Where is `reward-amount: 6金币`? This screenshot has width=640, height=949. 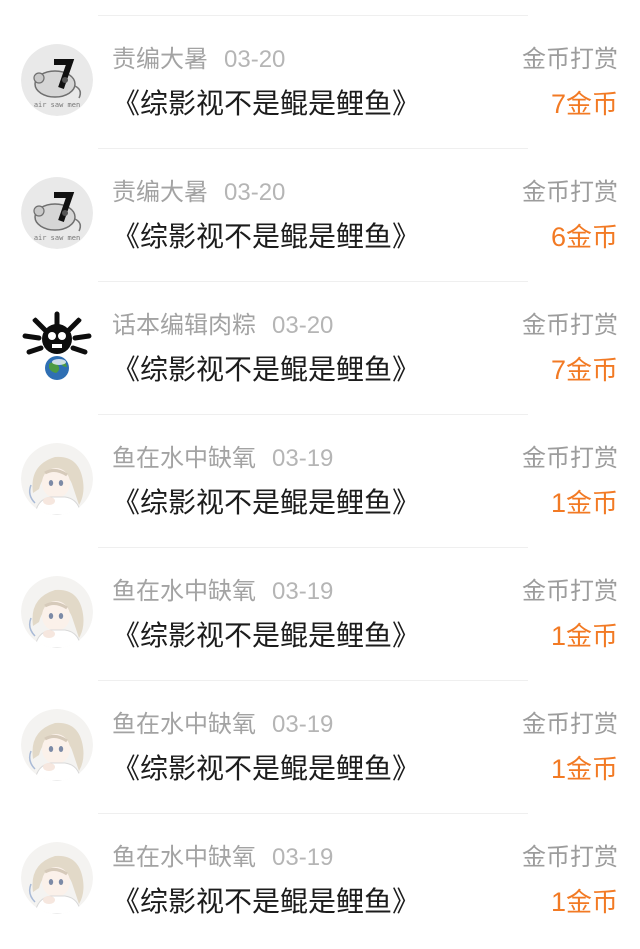 reward-amount: 6金币 is located at coordinates (584, 237).